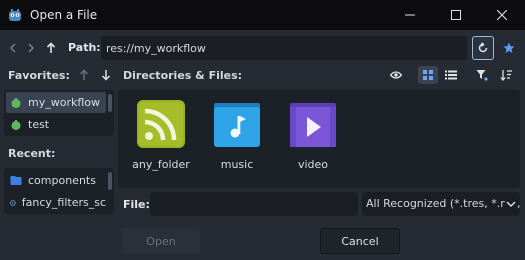 The image size is (525, 260). I want to click on favorite-item: my_workflow, so click(56, 102).